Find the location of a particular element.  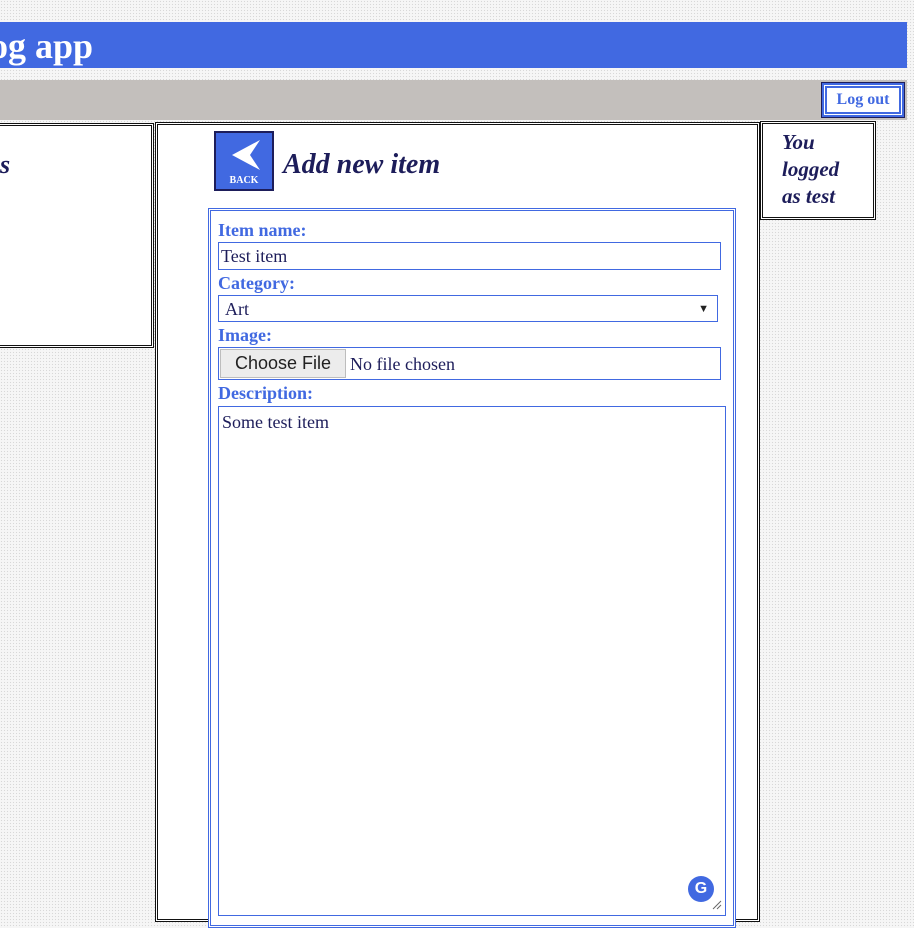

left-panel-heading: s is located at coordinates (5, 164).